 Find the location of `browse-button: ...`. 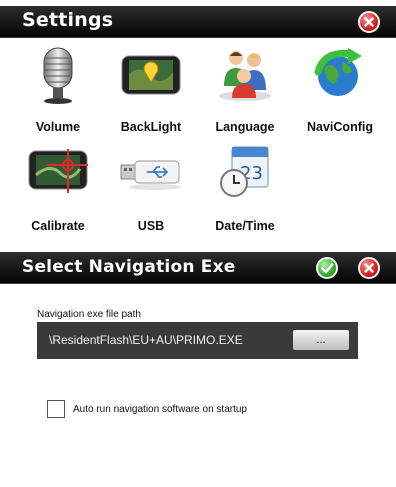

browse-button: ... is located at coordinates (321, 340).